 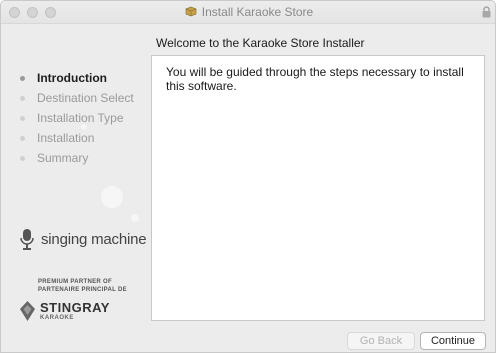 I want to click on step-label: Destination Select, so click(x=85, y=98).